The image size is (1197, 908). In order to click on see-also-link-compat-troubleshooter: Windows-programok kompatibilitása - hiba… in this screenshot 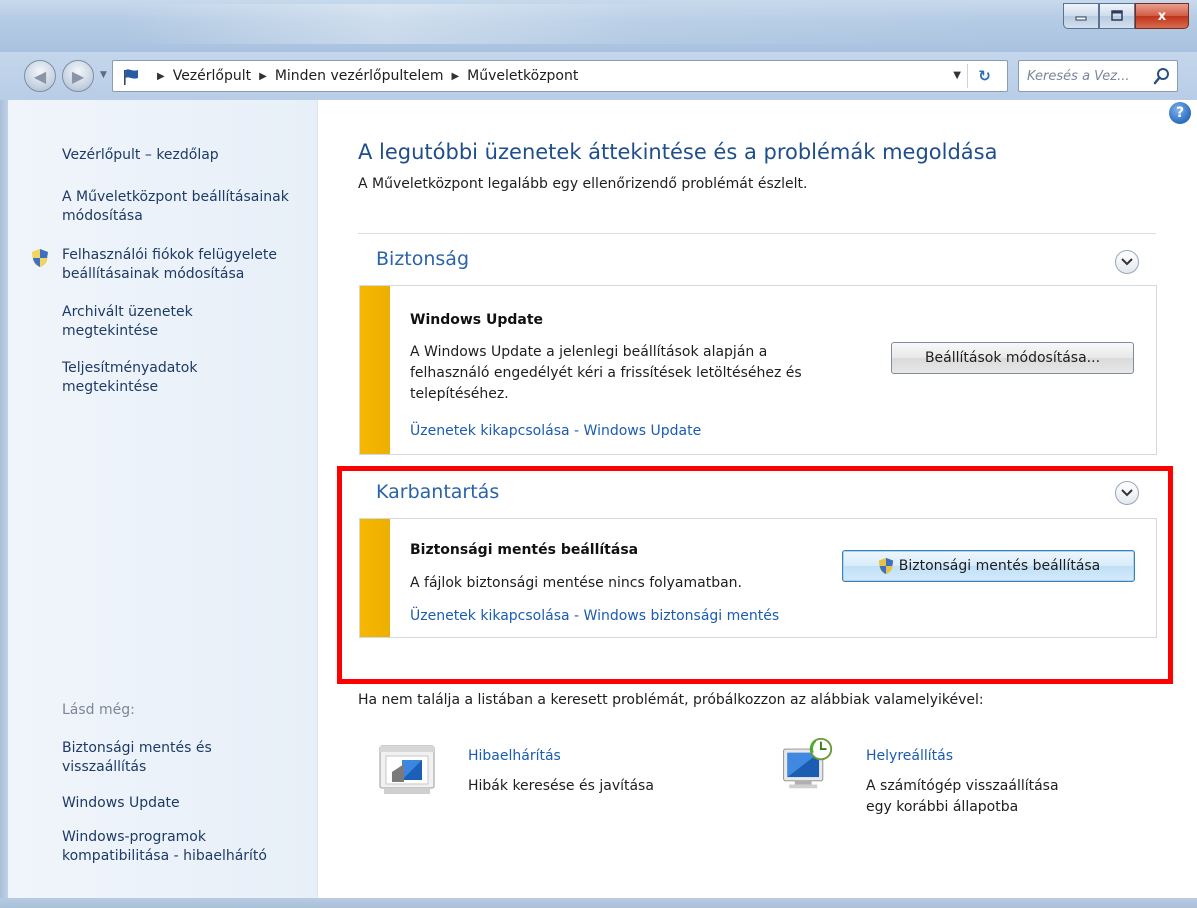, I will do `click(187, 847)`.